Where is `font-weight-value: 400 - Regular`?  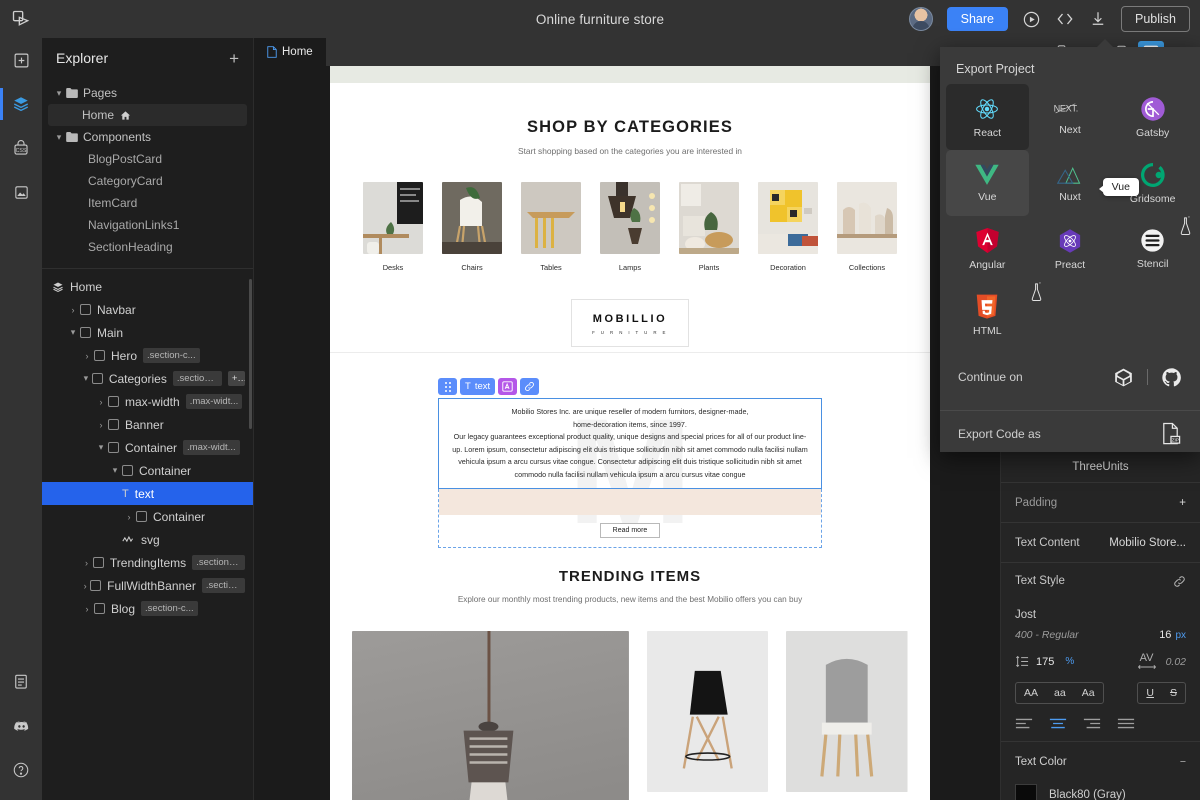
font-weight-value: 400 - Regular is located at coordinates (1047, 635).